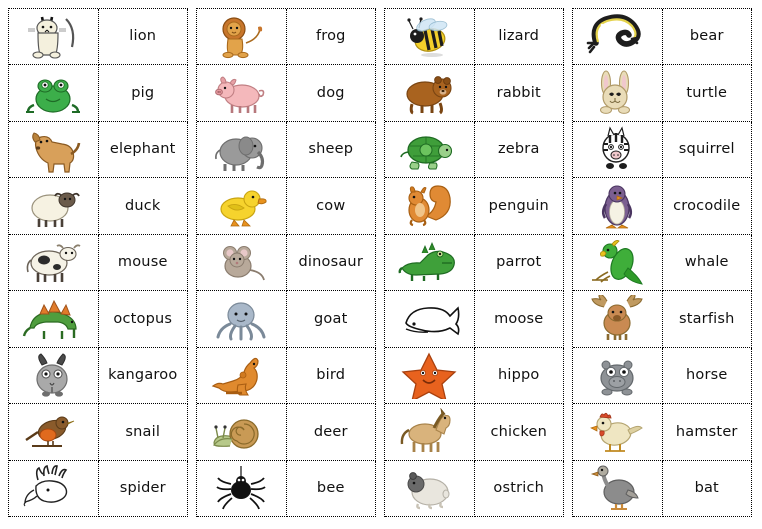 The height and width of the screenshot is (529, 762). Describe the element at coordinates (618, 93) in the screenshot. I see `picture-cell-rabbit` at that location.